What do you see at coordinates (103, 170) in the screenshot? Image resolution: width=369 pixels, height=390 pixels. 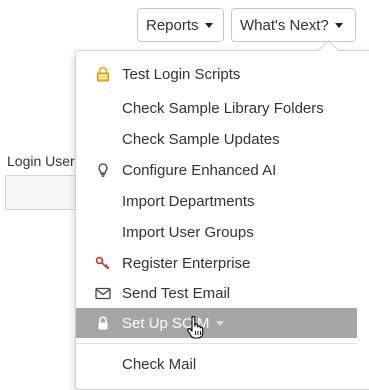 I see `lightbulb-icon` at bounding box center [103, 170].